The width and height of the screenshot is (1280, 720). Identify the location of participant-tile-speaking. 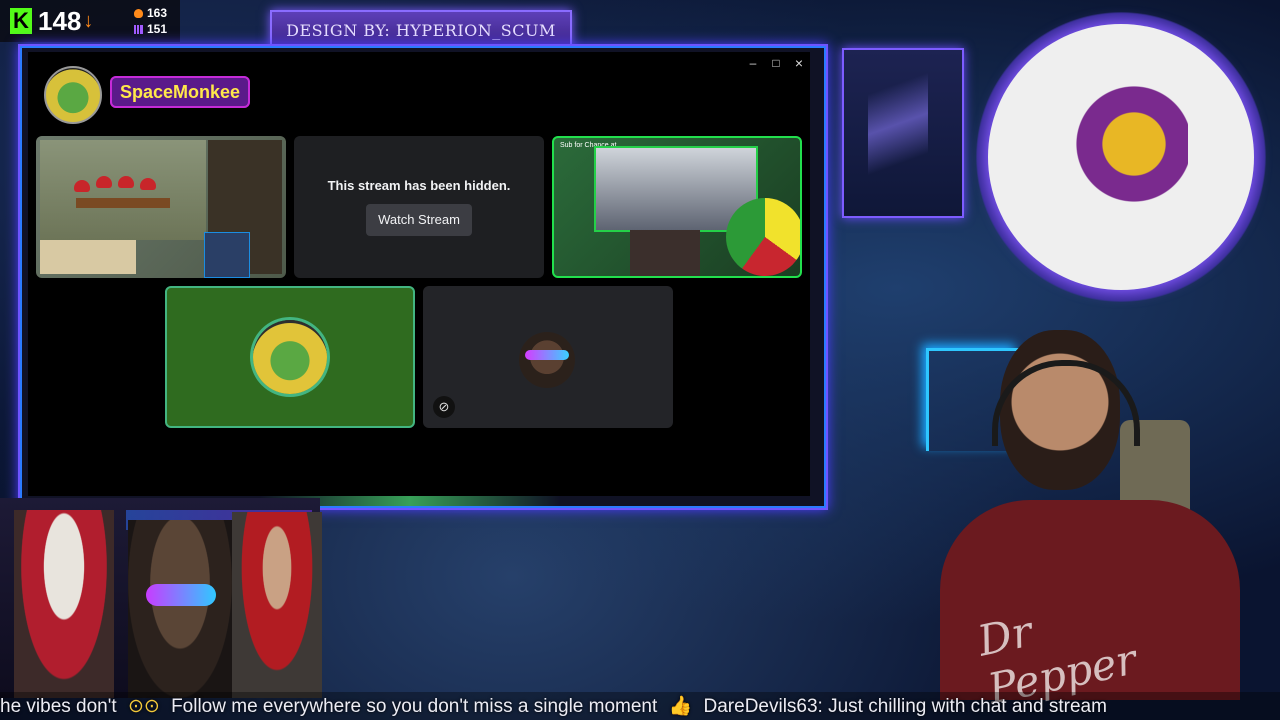
(290, 357).